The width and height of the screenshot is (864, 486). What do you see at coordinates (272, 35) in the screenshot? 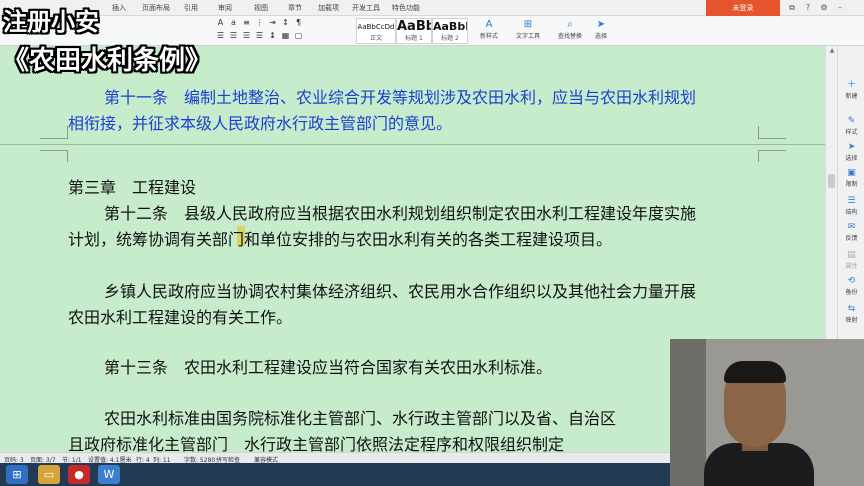
I see `line-spacing-icon: ↨` at bounding box center [272, 35].